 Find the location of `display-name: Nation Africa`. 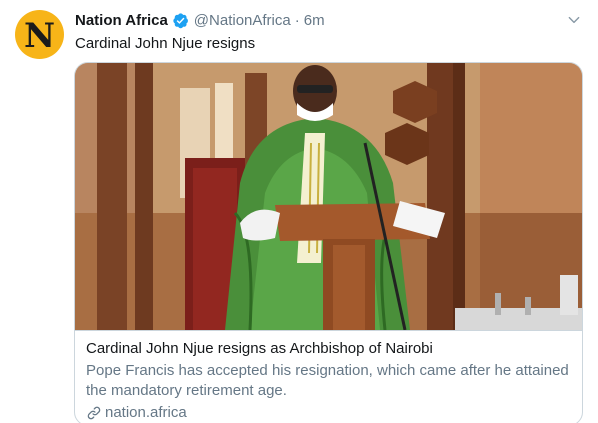

display-name: Nation Africa is located at coordinates (121, 20).